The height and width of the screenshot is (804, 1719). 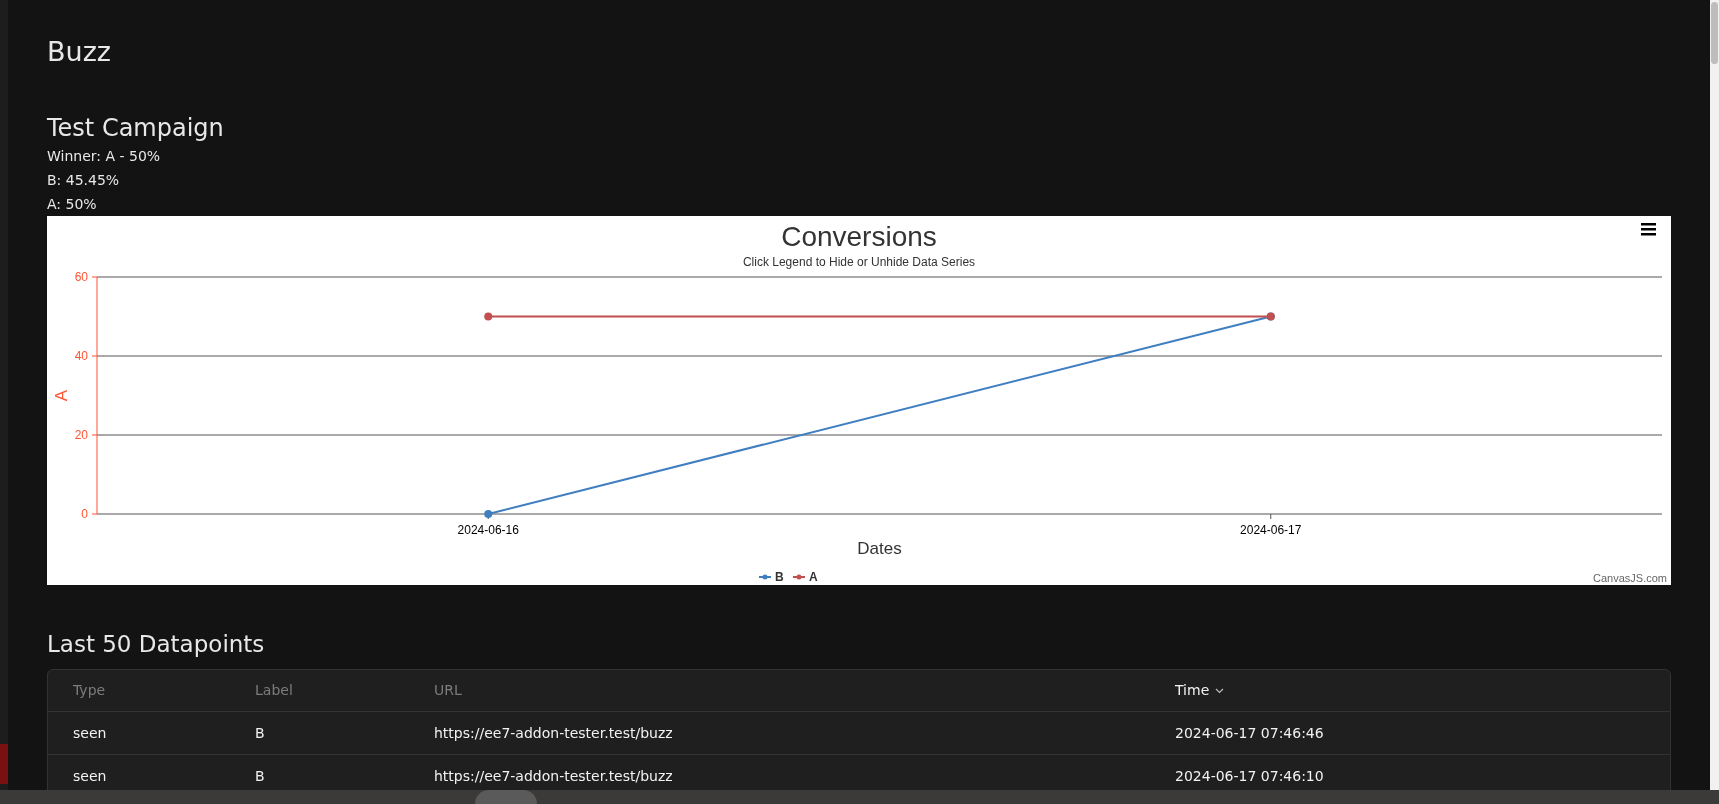 I want to click on page-title: Buzz, so click(x=79, y=52).